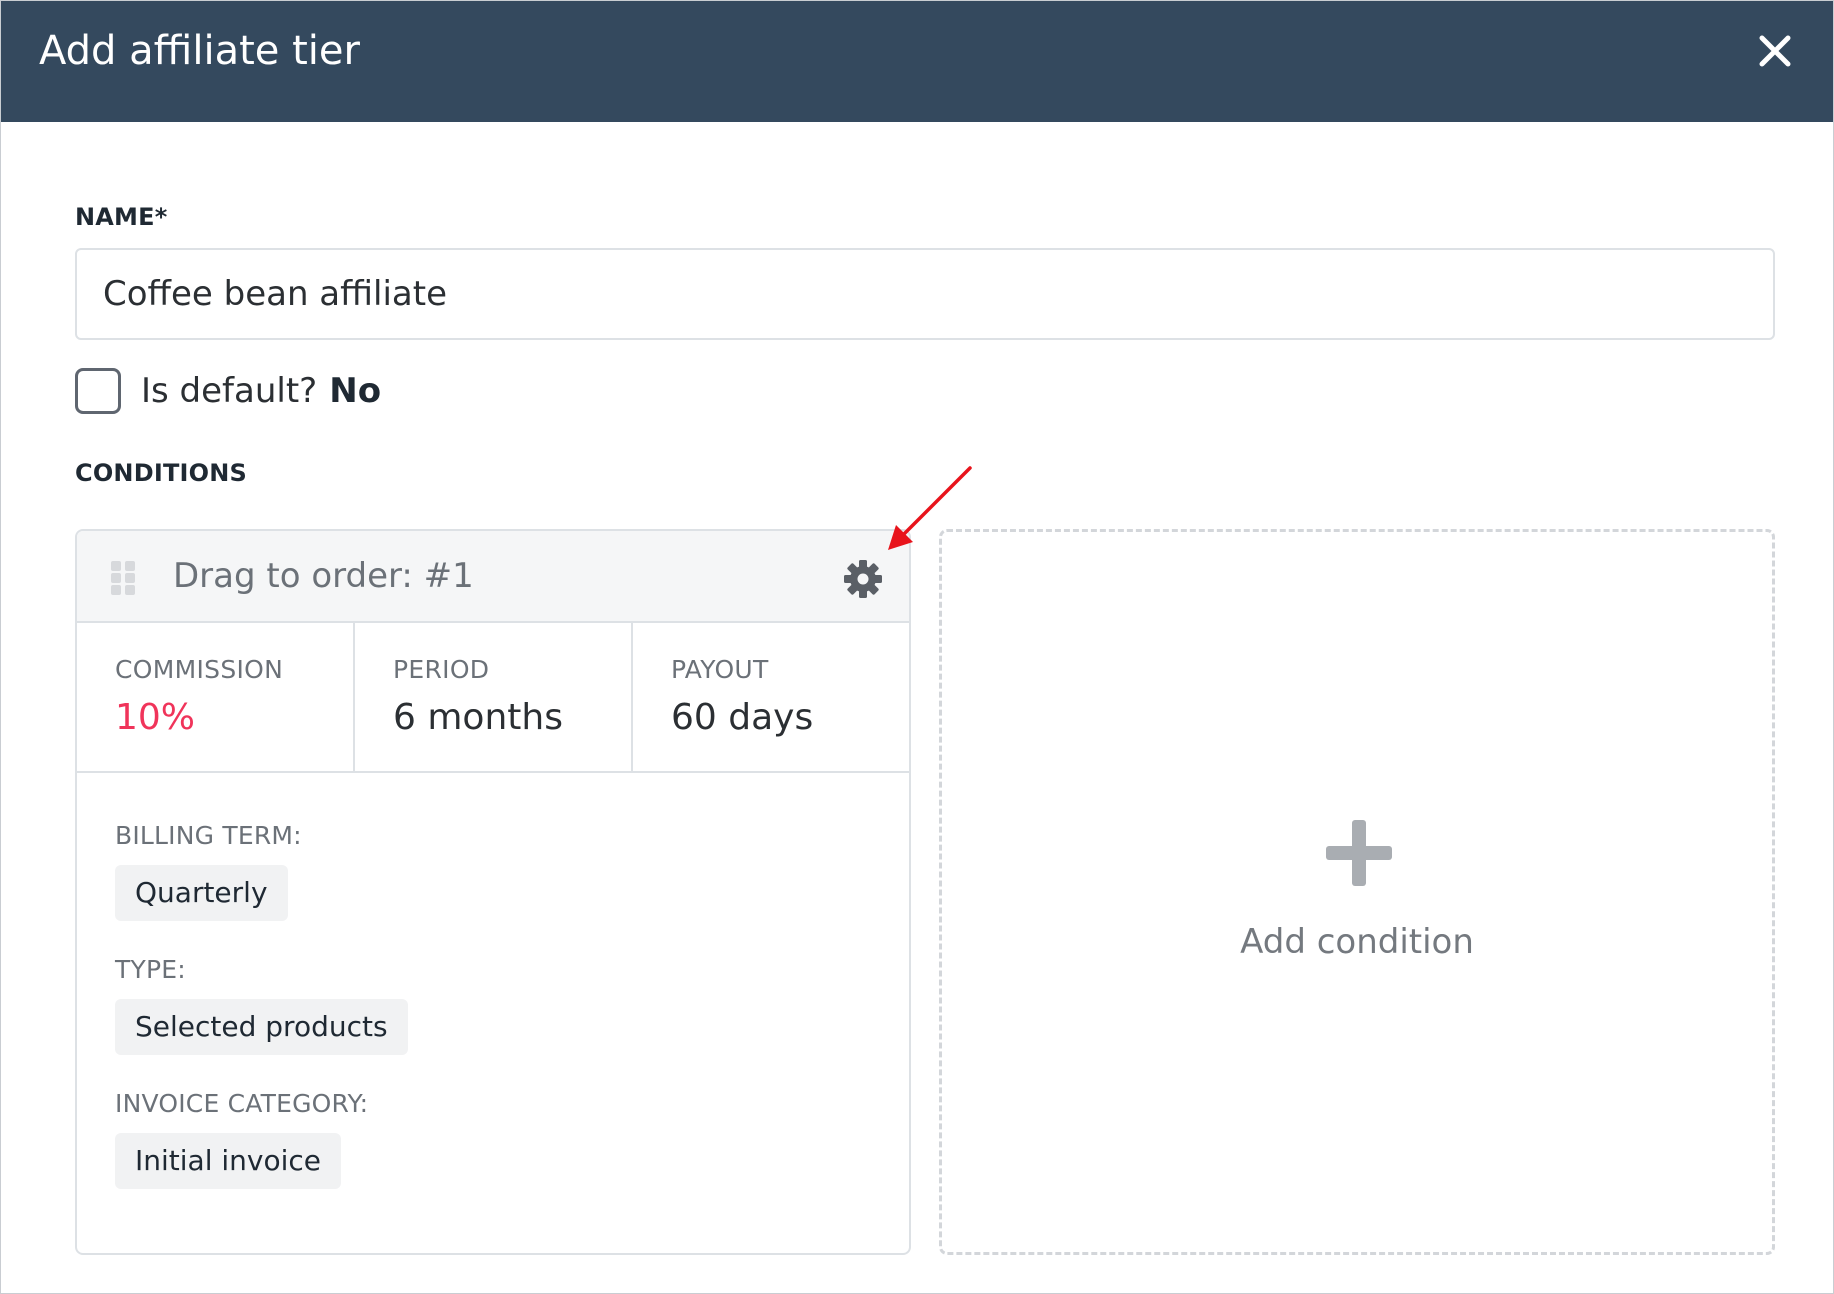 The image size is (1834, 1294). What do you see at coordinates (720, 669) in the screenshot?
I see `stat-label: PAYOUT` at bounding box center [720, 669].